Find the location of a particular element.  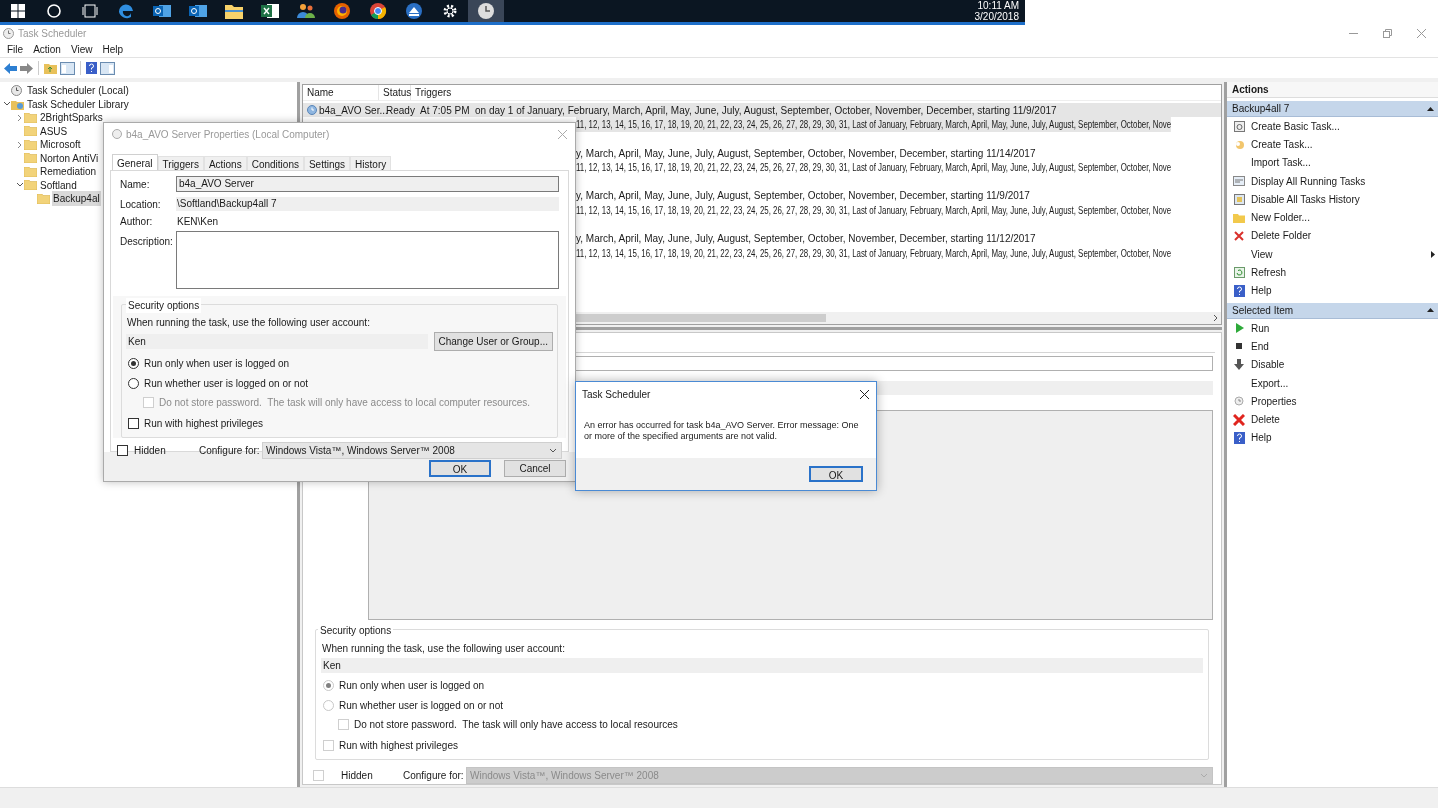

task-command-link: Disable is located at coordinates (1268, 365).